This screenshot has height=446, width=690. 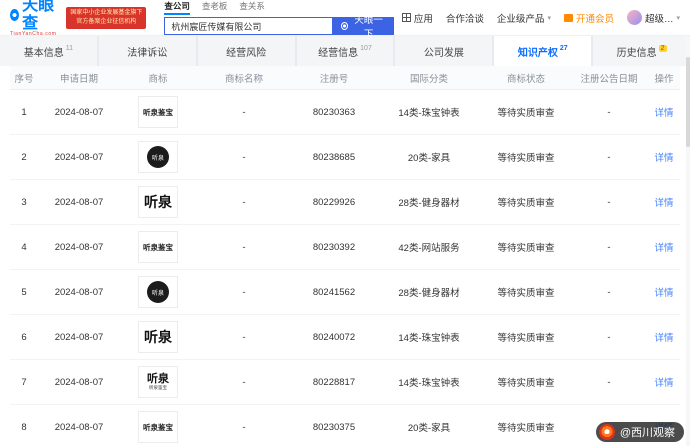 What do you see at coordinates (647, 433) in the screenshot?
I see `watermark-text: @西川观察` at bounding box center [647, 433].